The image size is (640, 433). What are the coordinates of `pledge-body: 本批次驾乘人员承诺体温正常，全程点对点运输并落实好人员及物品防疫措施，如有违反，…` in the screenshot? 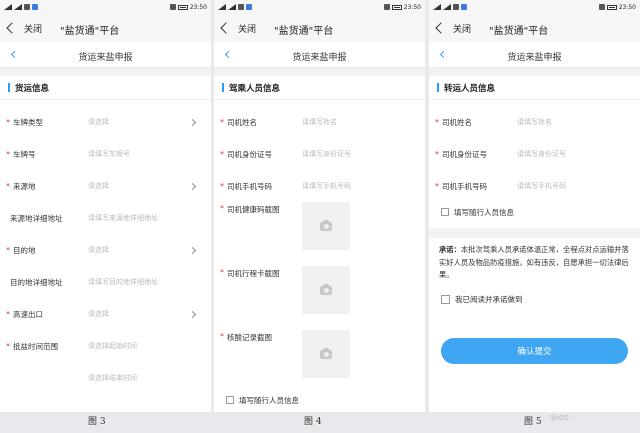 It's located at (534, 262).